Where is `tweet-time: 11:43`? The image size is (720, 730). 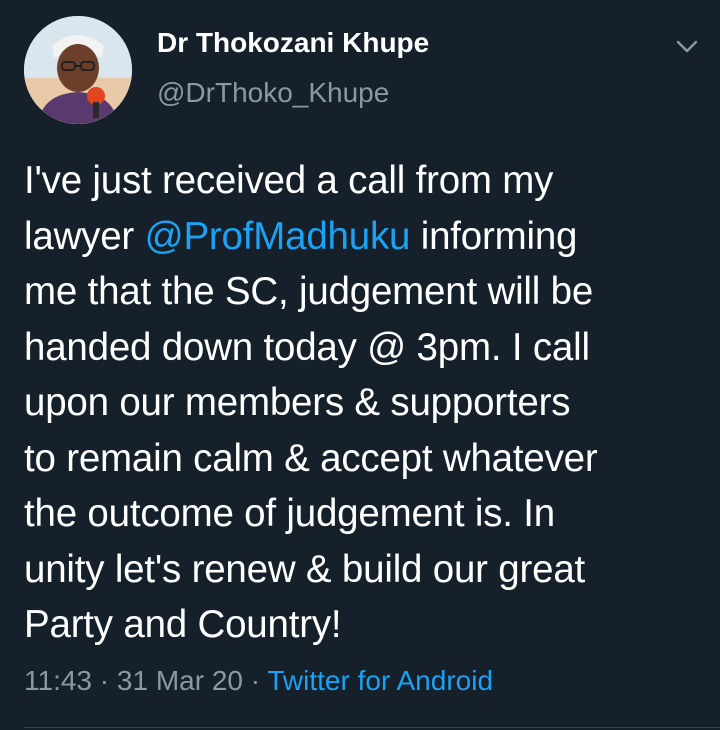 tweet-time: 11:43 is located at coordinates (58, 680).